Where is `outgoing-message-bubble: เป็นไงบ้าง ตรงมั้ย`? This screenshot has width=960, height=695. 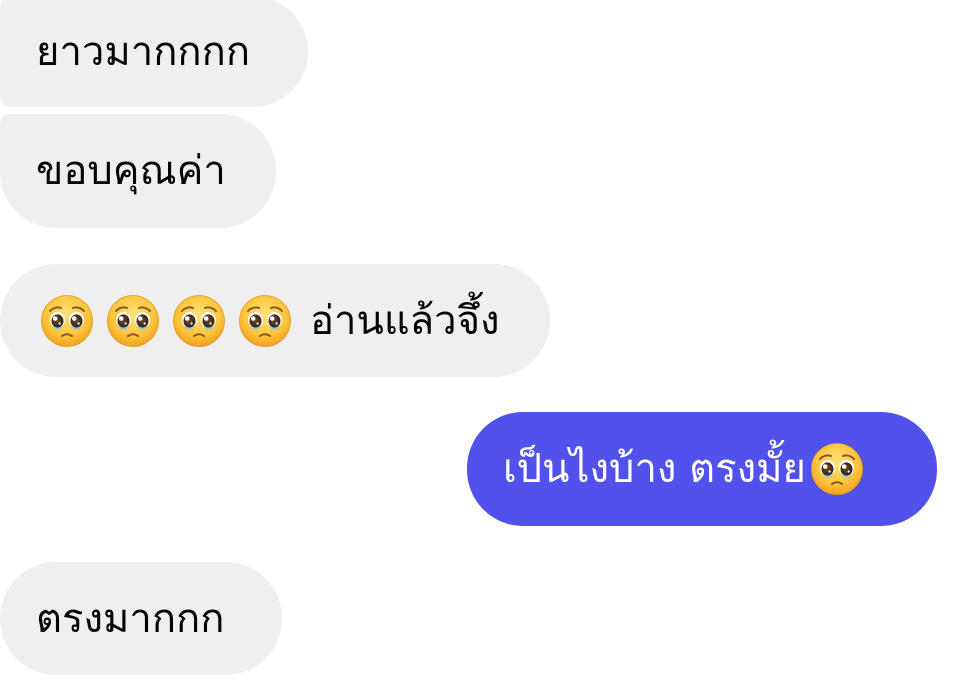
outgoing-message-bubble: เป็นไงบ้าง ตรงมั้ย is located at coordinates (702, 469).